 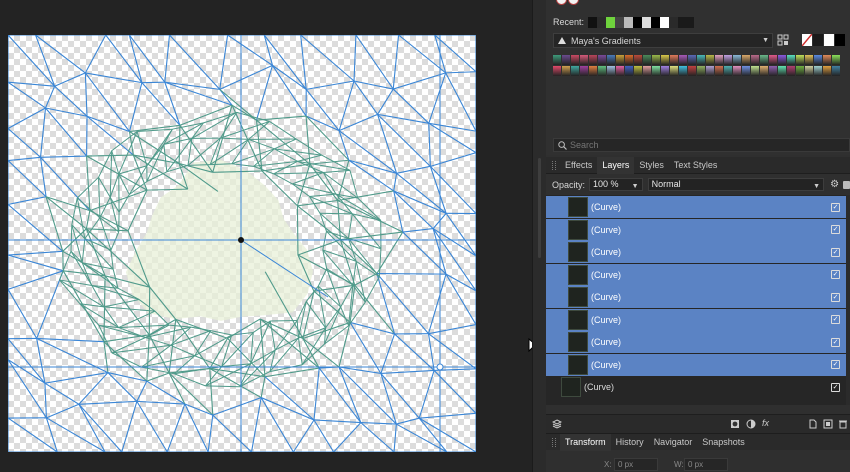 I want to click on tab-layers: Layers, so click(x=616, y=165).